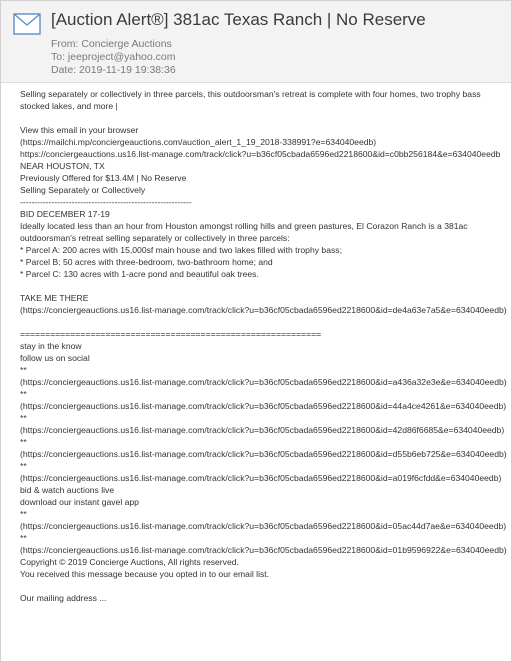 This screenshot has width=512, height=662. What do you see at coordinates (111, 44) in the screenshot?
I see `email-from: From: Concierge Auctions` at bounding box center [111, 44].